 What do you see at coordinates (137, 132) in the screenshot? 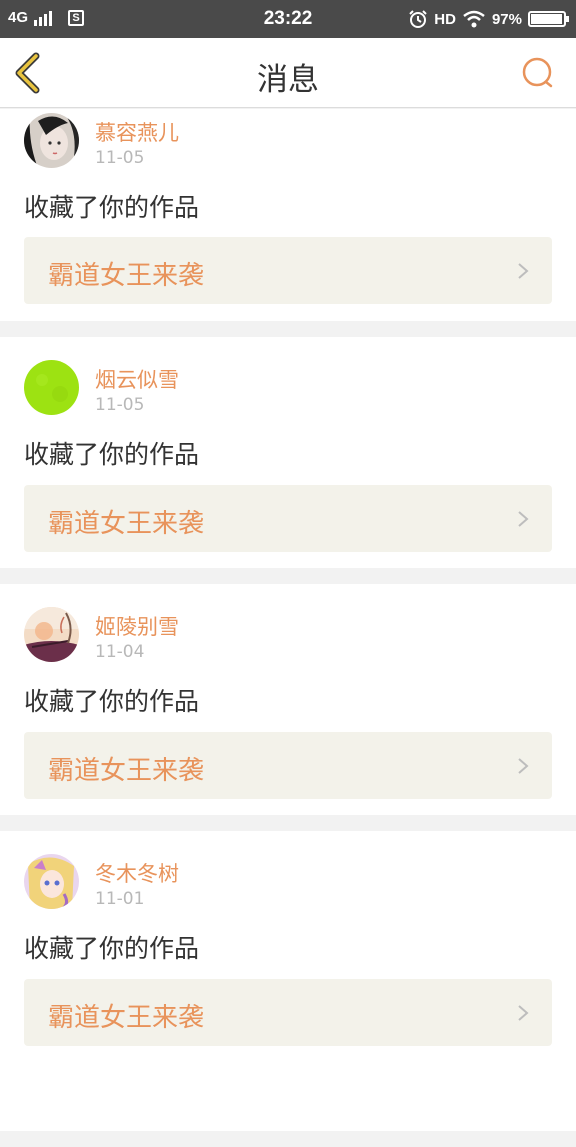
I see `user-name: 慕容燕儿` at bounding box center [137, 132].